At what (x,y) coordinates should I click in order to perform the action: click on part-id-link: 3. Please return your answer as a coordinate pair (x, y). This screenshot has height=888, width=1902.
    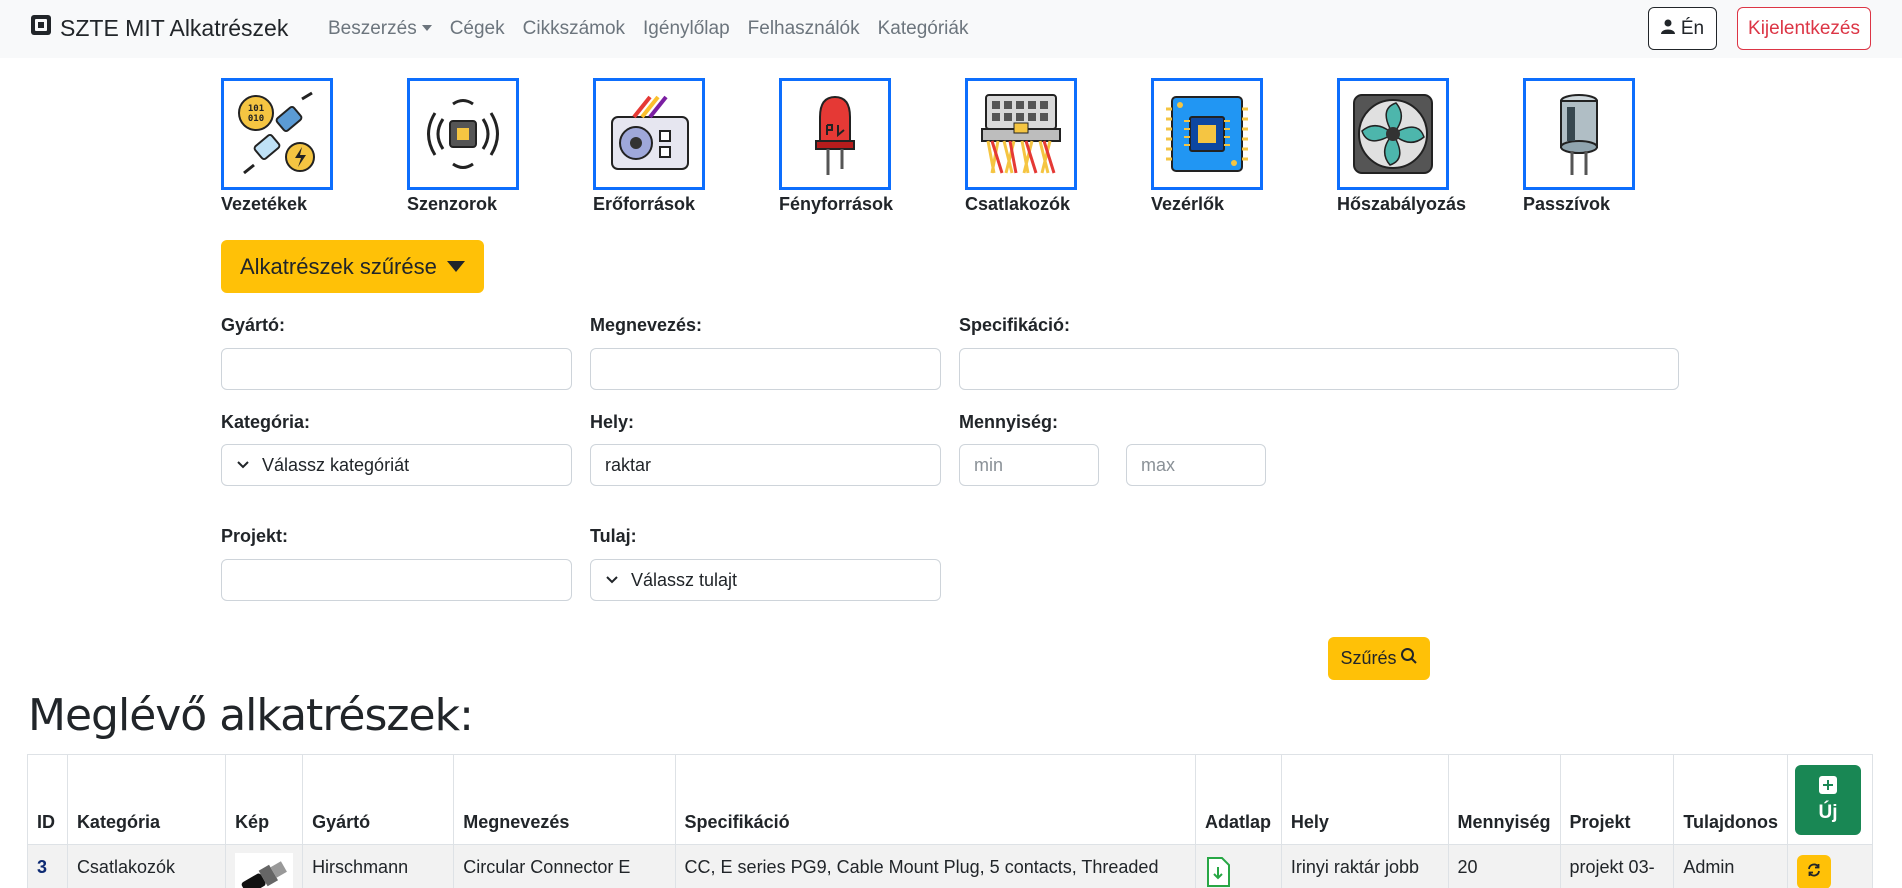
    Looking at the image, I should click on (42, 867).